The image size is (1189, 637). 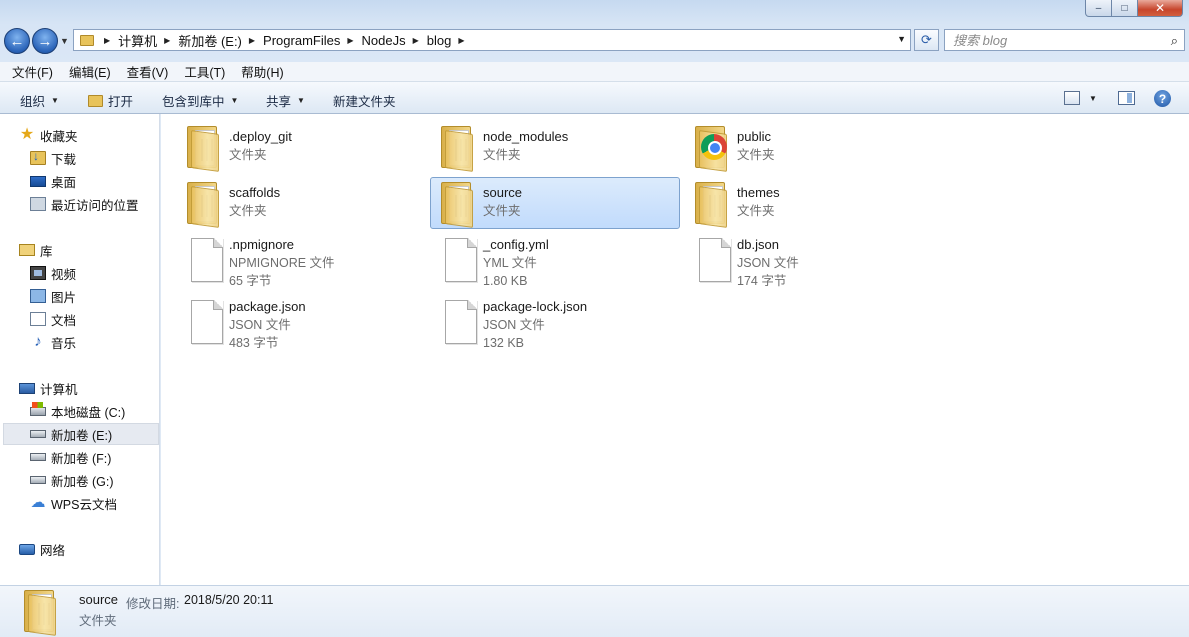 I want to click on details-modified-value: 2018/5/20 20:11, so click(x=229, y=600).